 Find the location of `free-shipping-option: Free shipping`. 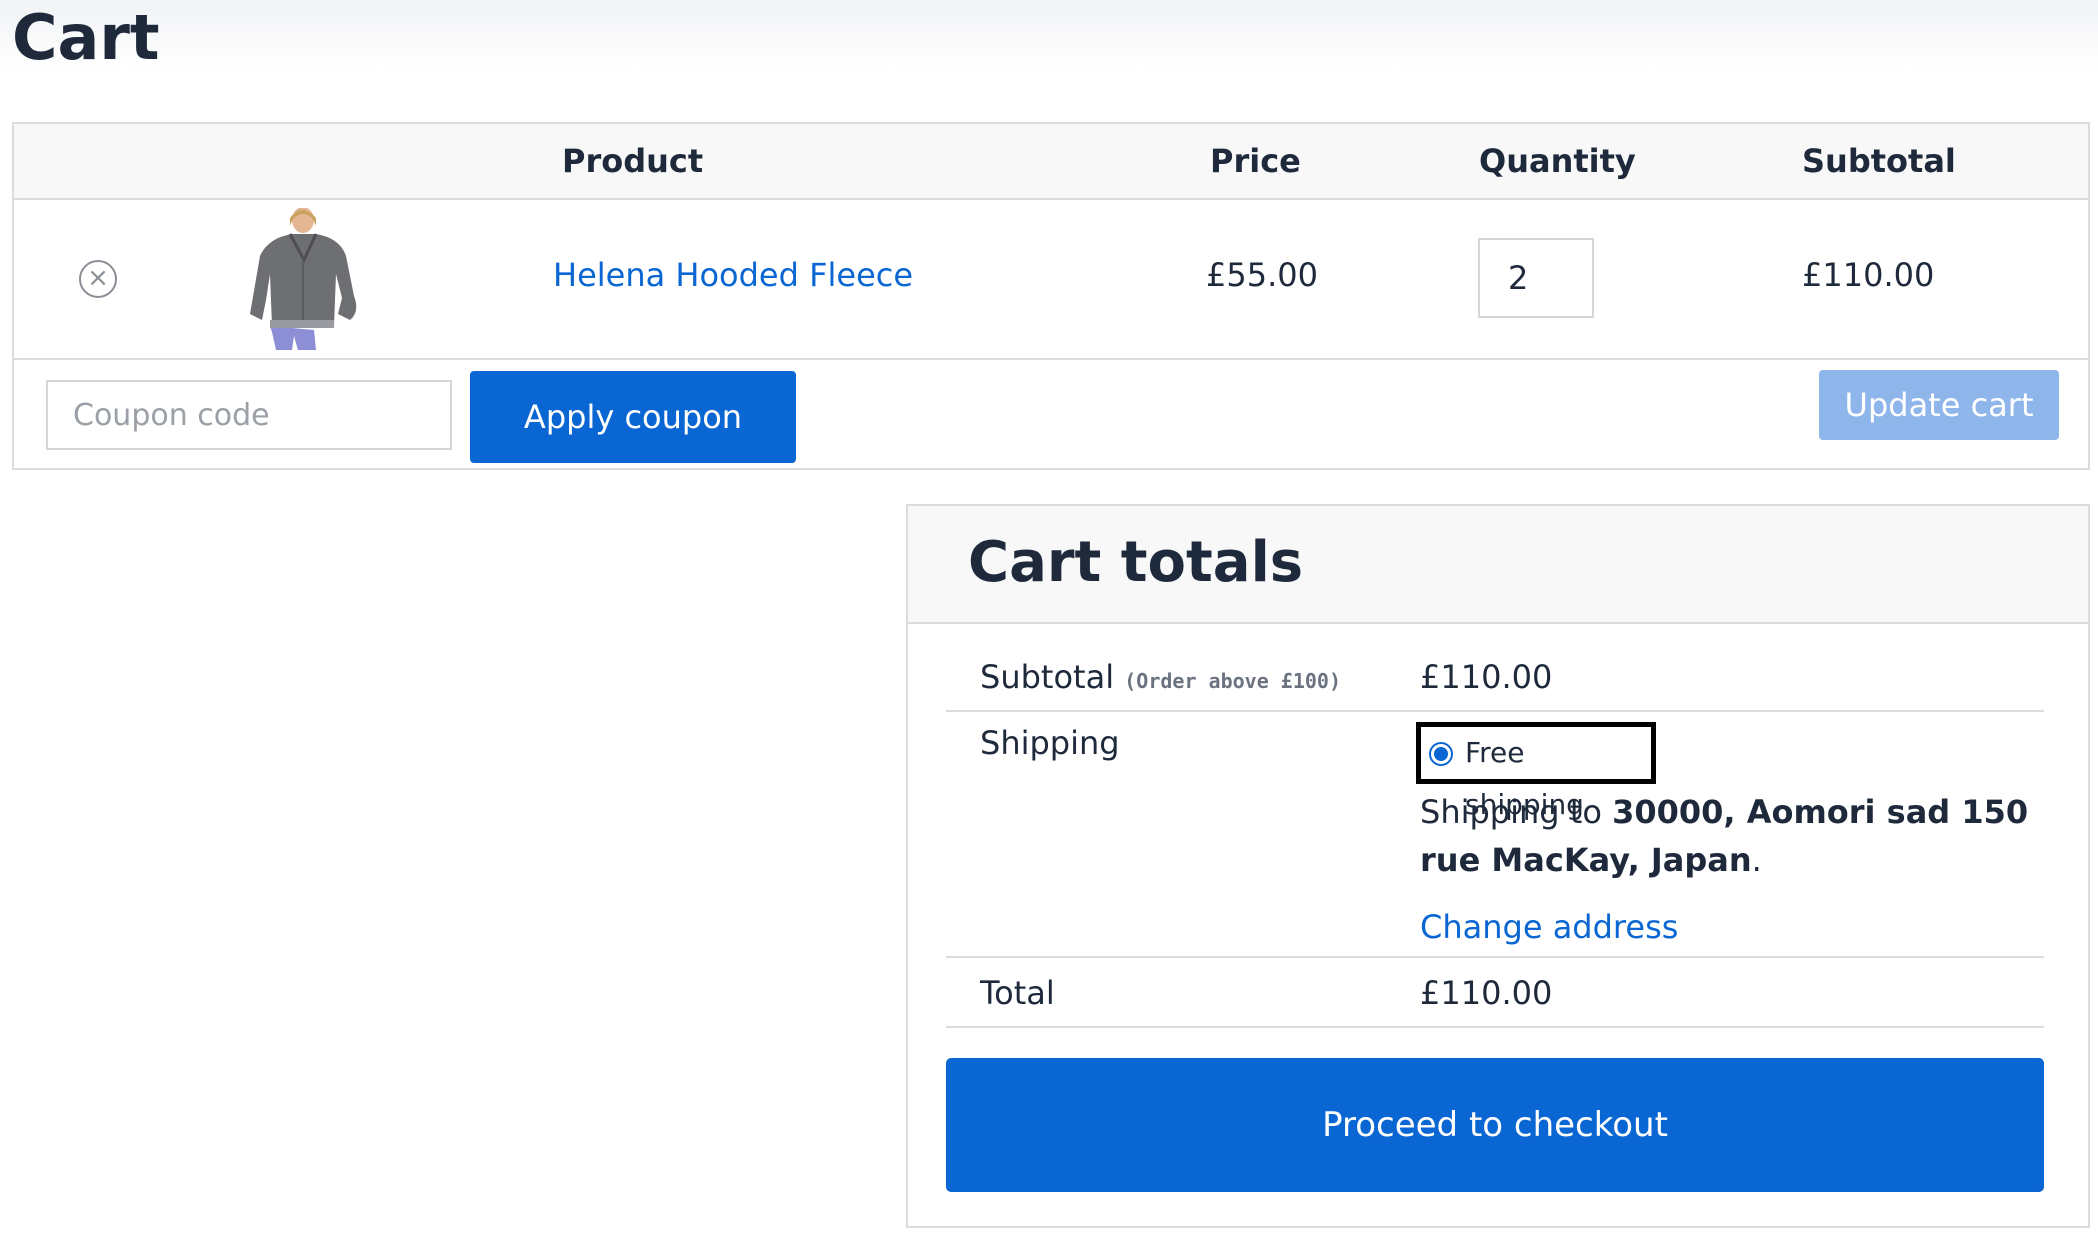

free-shipping-option: Free shipping is located at coordinates (1536, 771).